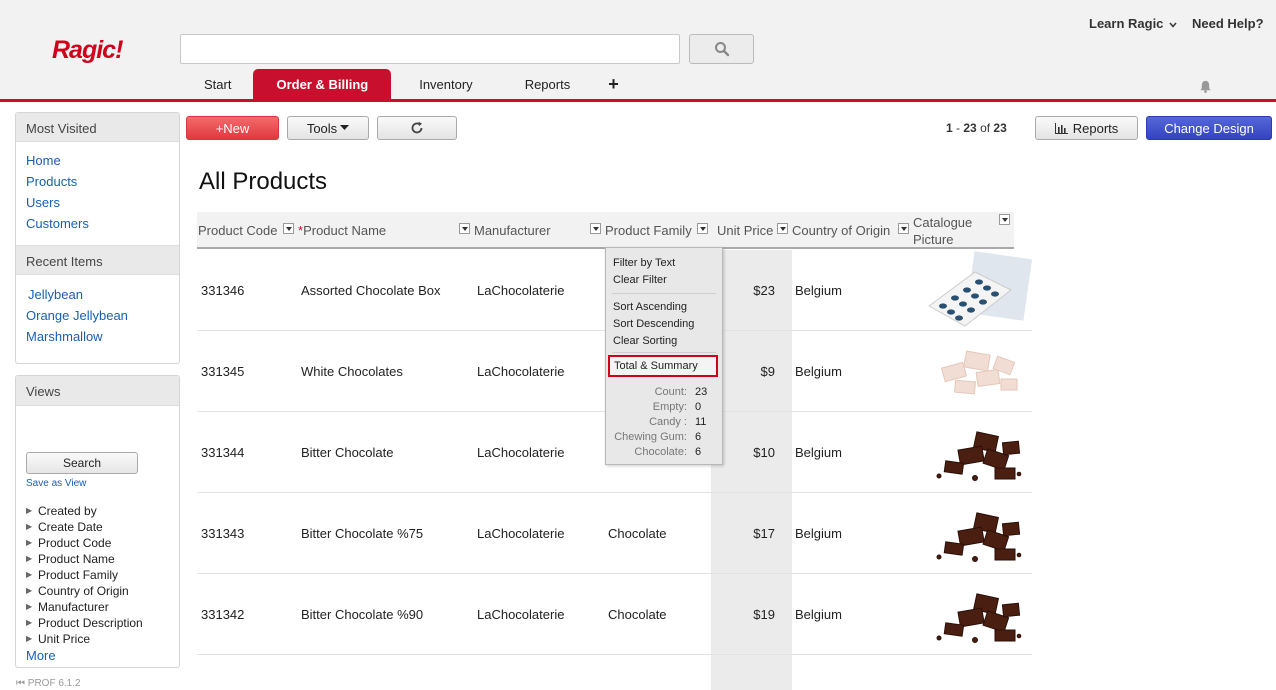 The width and height of the screenshot is (1276, 690). Describe the element at coordinates (764, 452) in the screenshot. I see `cell-unit-price: $10` at that location.